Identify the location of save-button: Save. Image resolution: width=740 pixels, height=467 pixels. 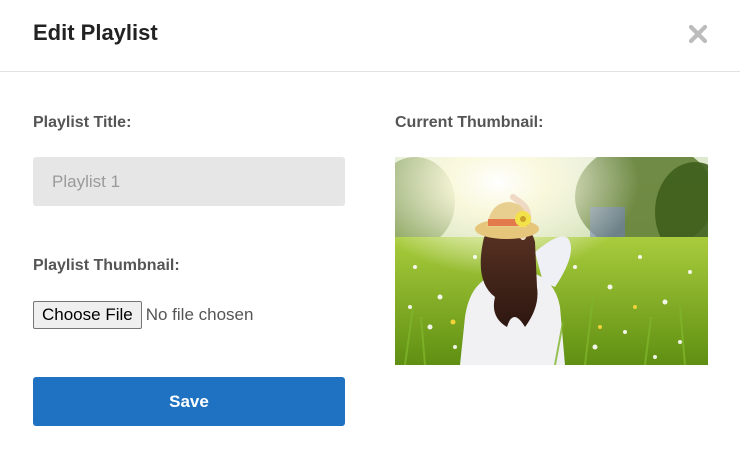
(189, 401).